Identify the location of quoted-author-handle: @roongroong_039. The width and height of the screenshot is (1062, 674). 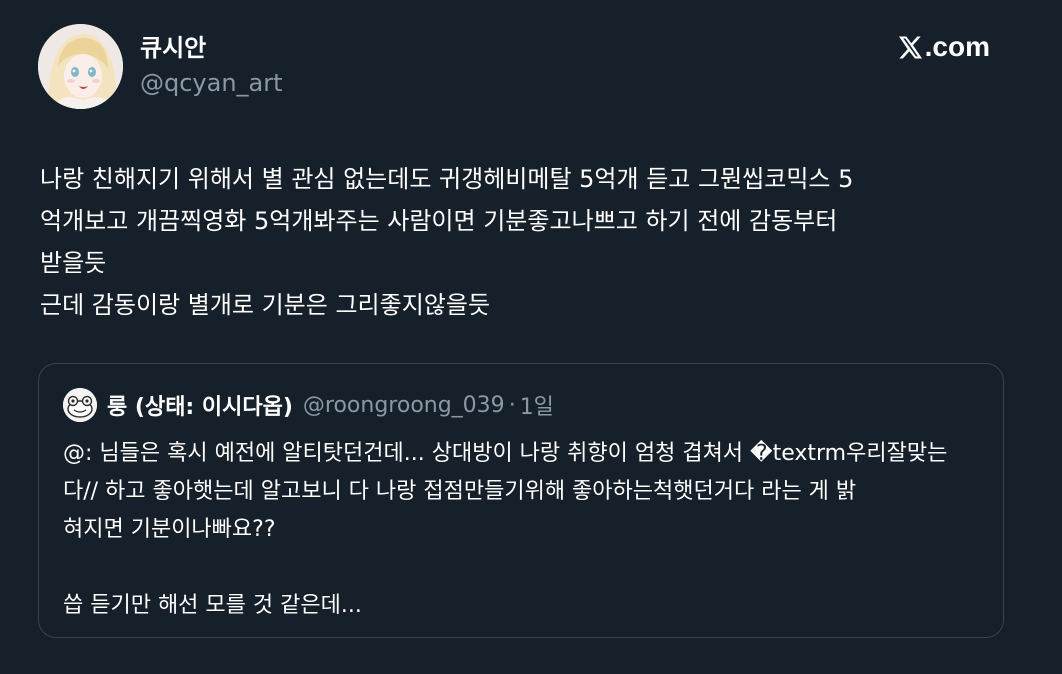
(404, 405).